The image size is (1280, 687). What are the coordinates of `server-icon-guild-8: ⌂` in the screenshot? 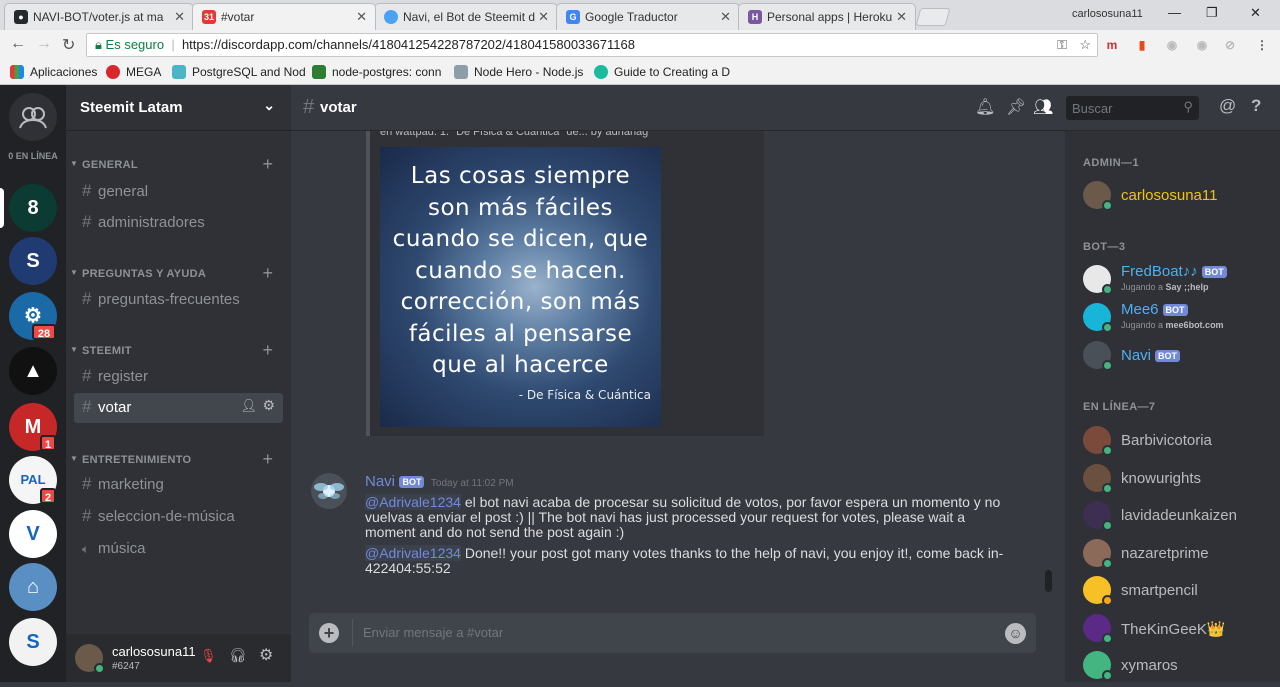 It's located at (33, 587).